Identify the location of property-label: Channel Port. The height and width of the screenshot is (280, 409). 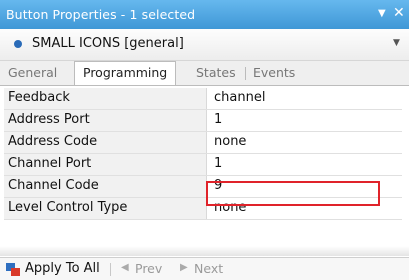
(105, 164).